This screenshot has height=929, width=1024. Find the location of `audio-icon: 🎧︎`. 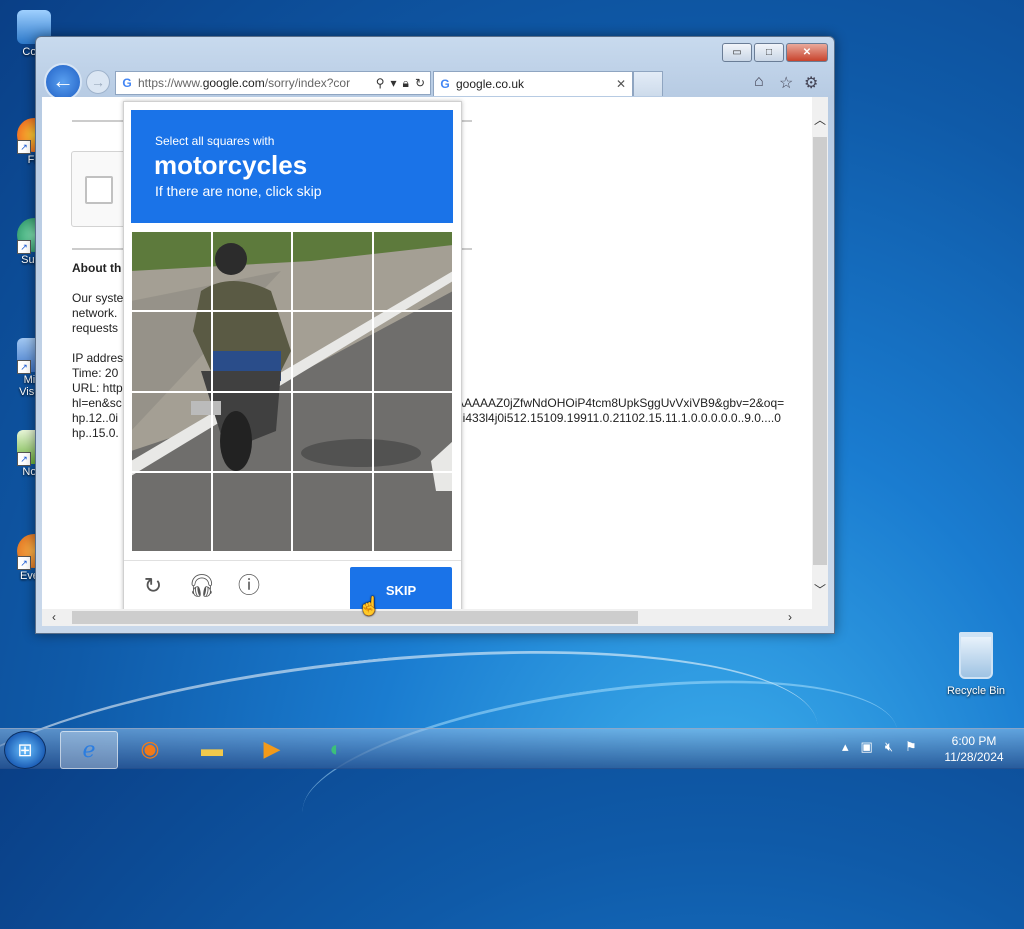

audio-icon: 🎧︎ is located at coordinates (202, 586).